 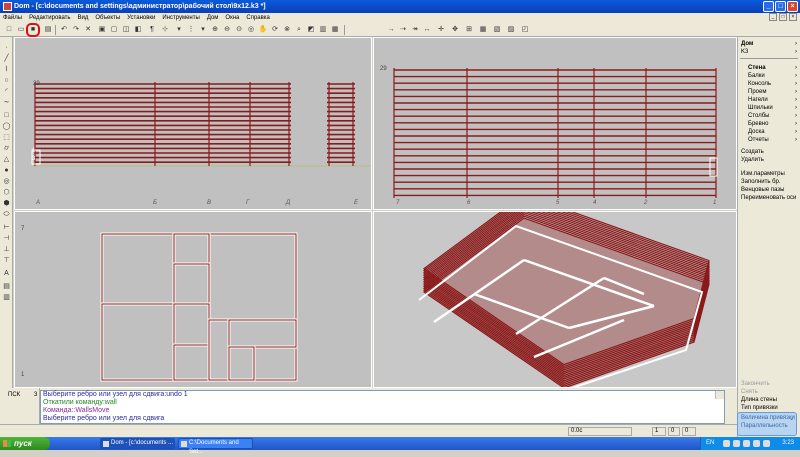 I want to click on tool-c-icon: ▨, so click(x=511, y=30).